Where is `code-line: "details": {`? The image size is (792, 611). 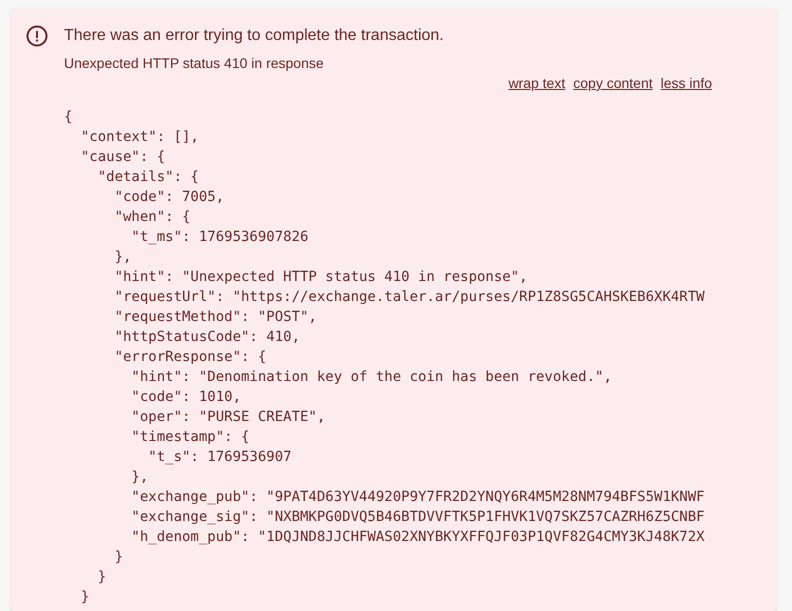
code-line: "details": { is located at coordinates (148, 177).